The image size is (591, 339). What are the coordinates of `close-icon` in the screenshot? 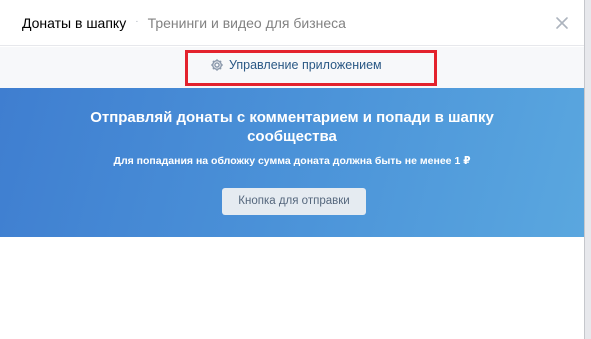 It's located at (562, 23).